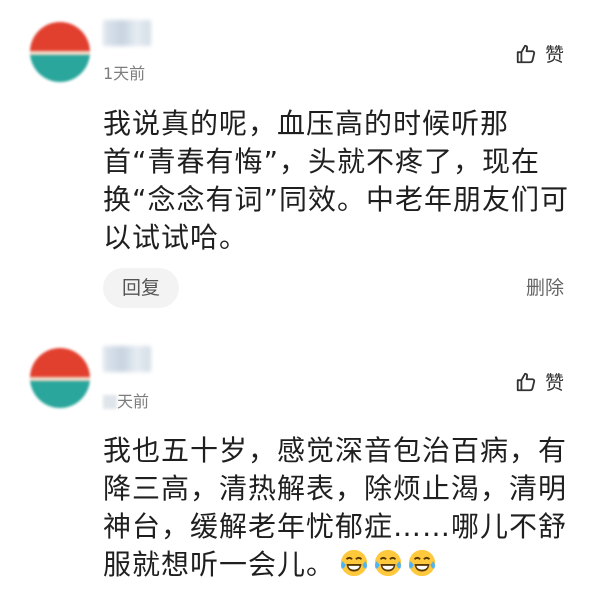 Image resolution: width=600 pixels, height=594 pixels. I want to click on comment-time: 天前, so click(126, 402).